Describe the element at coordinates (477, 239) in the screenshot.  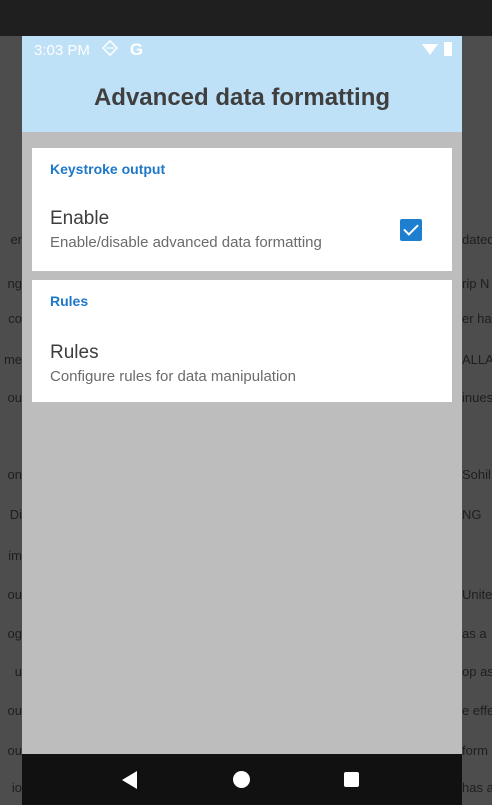
I see `background-text-fragment: dated` at that location.